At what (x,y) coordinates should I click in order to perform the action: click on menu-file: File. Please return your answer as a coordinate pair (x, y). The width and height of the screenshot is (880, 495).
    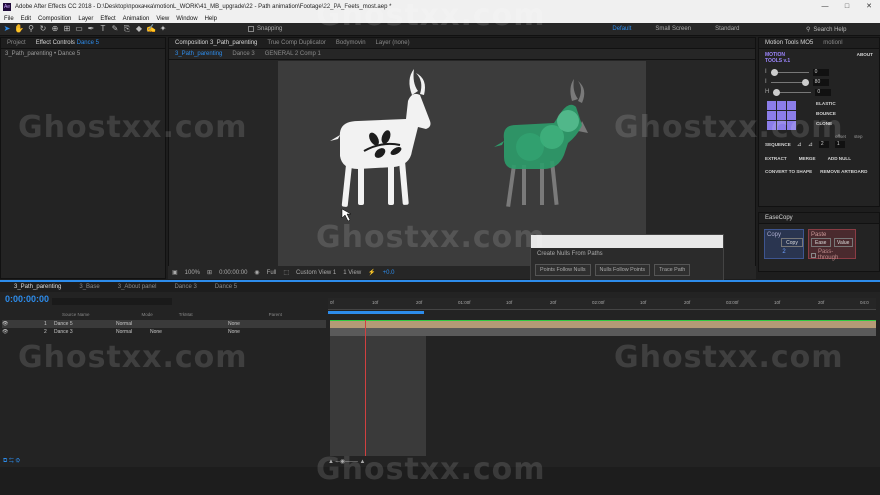
    Looking at the image, I should click on (9, 19).